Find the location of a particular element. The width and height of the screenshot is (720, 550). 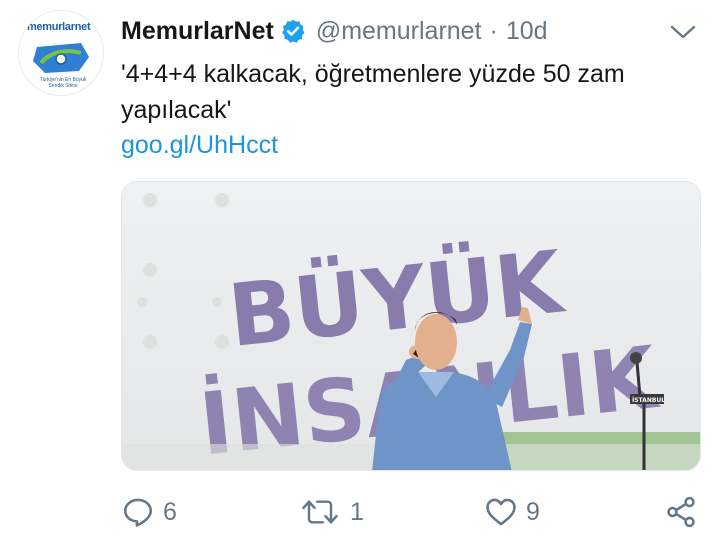

like-button: 9 is located at coordinates (512, 512).